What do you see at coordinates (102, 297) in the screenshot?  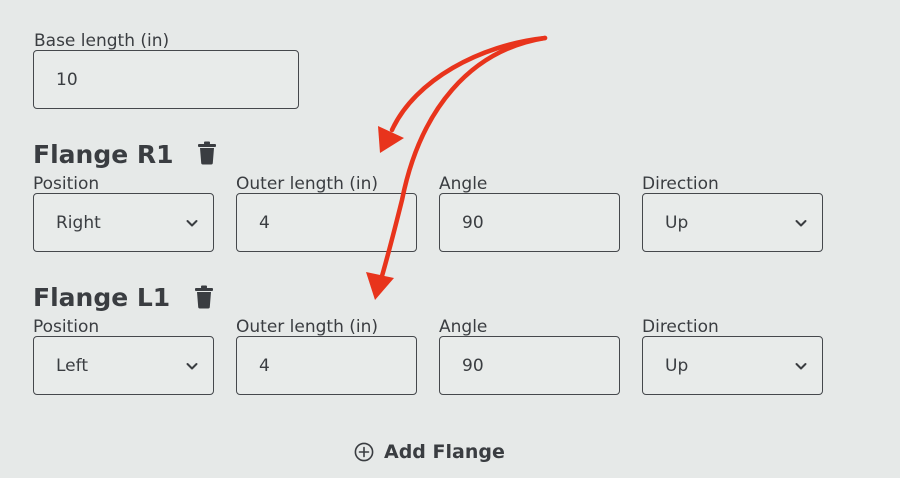 I see `flange-l1-title: Flange L1` at bounding box center [102, 297].